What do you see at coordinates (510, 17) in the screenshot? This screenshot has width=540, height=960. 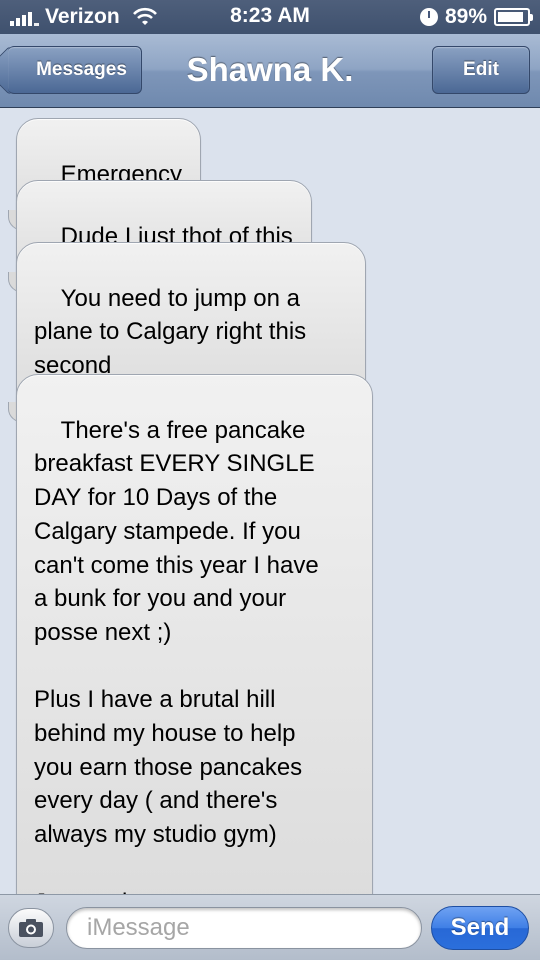 I see `battery-fill` at bounding box center [510, 17].